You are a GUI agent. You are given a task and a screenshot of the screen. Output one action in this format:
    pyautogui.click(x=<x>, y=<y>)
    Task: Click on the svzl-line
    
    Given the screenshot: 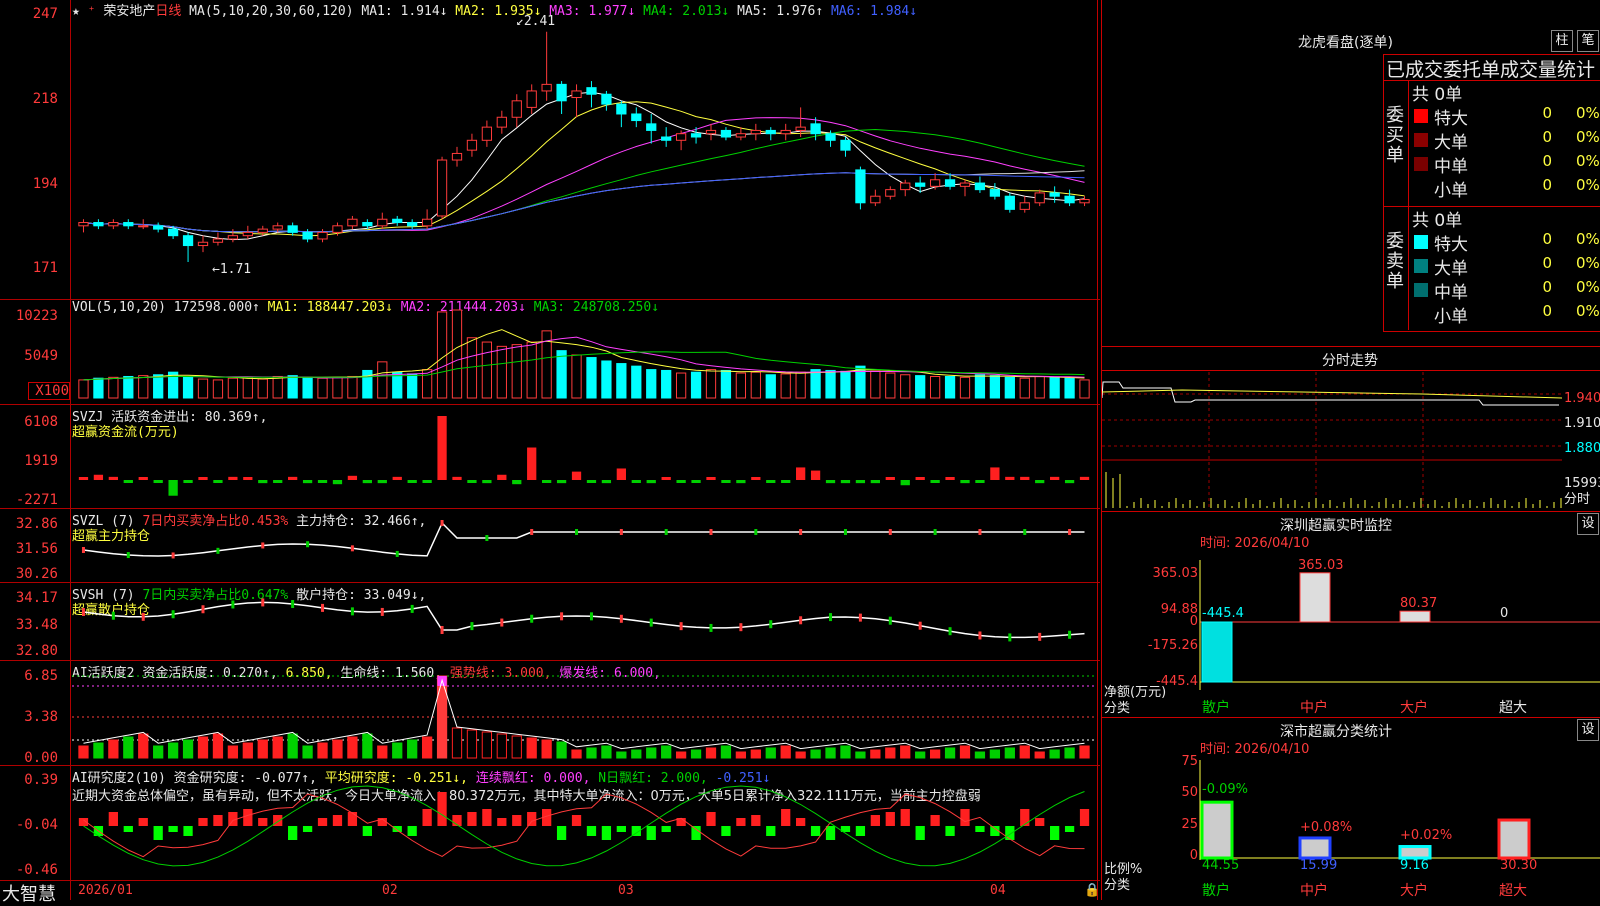 What is the action you would take?
    pyautogui.click(x=584, y=539)
    